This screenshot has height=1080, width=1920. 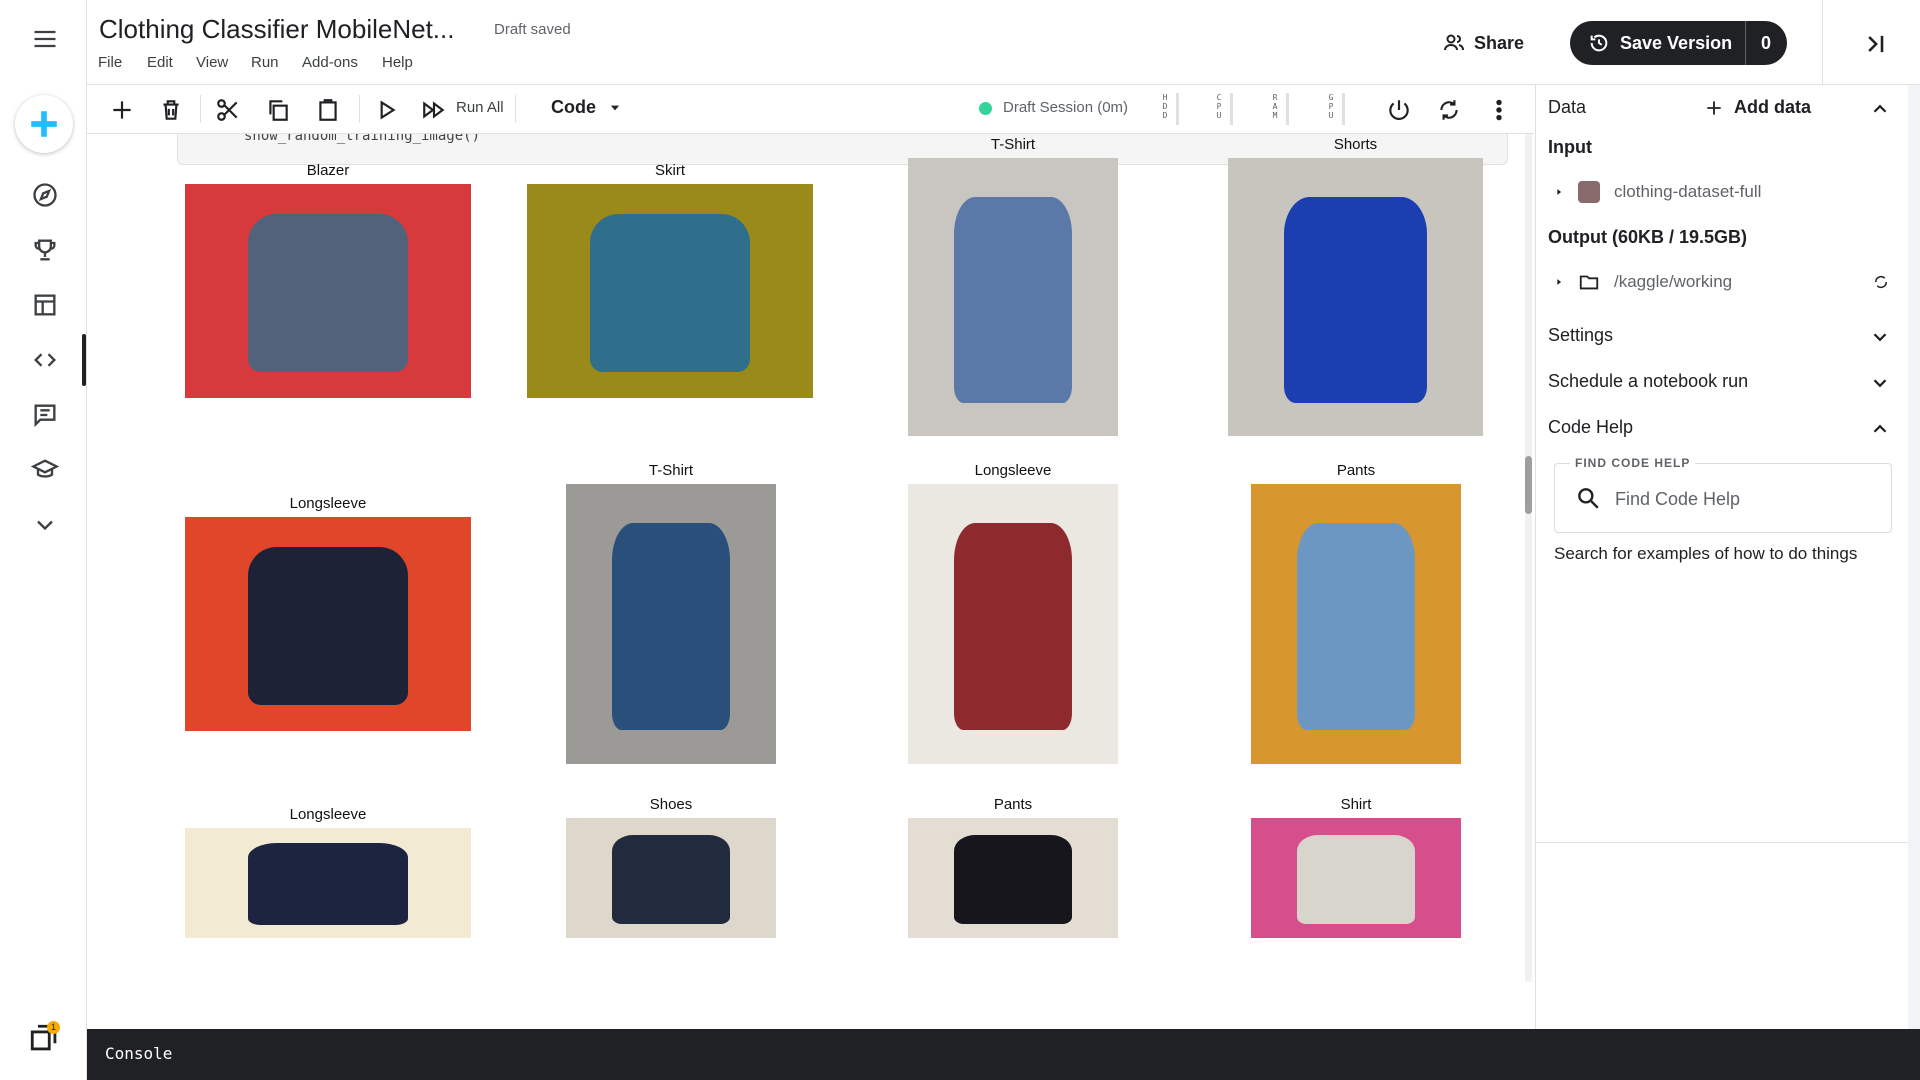 What do you see at coordinates (671, 867) in the screenshot?
I see `image-output-cell: Shoes` at bounding box center [671, 867].